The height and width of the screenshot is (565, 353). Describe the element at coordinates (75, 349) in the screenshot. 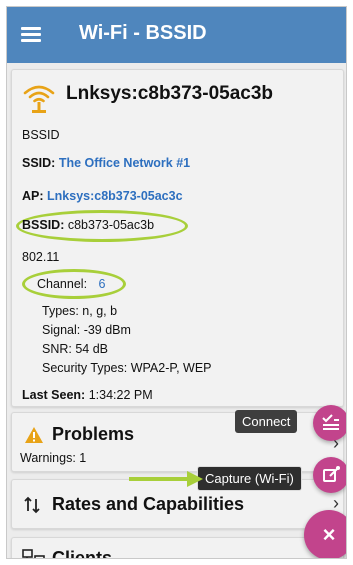

I see `snr-row: SNR: 54 dB` at that location.